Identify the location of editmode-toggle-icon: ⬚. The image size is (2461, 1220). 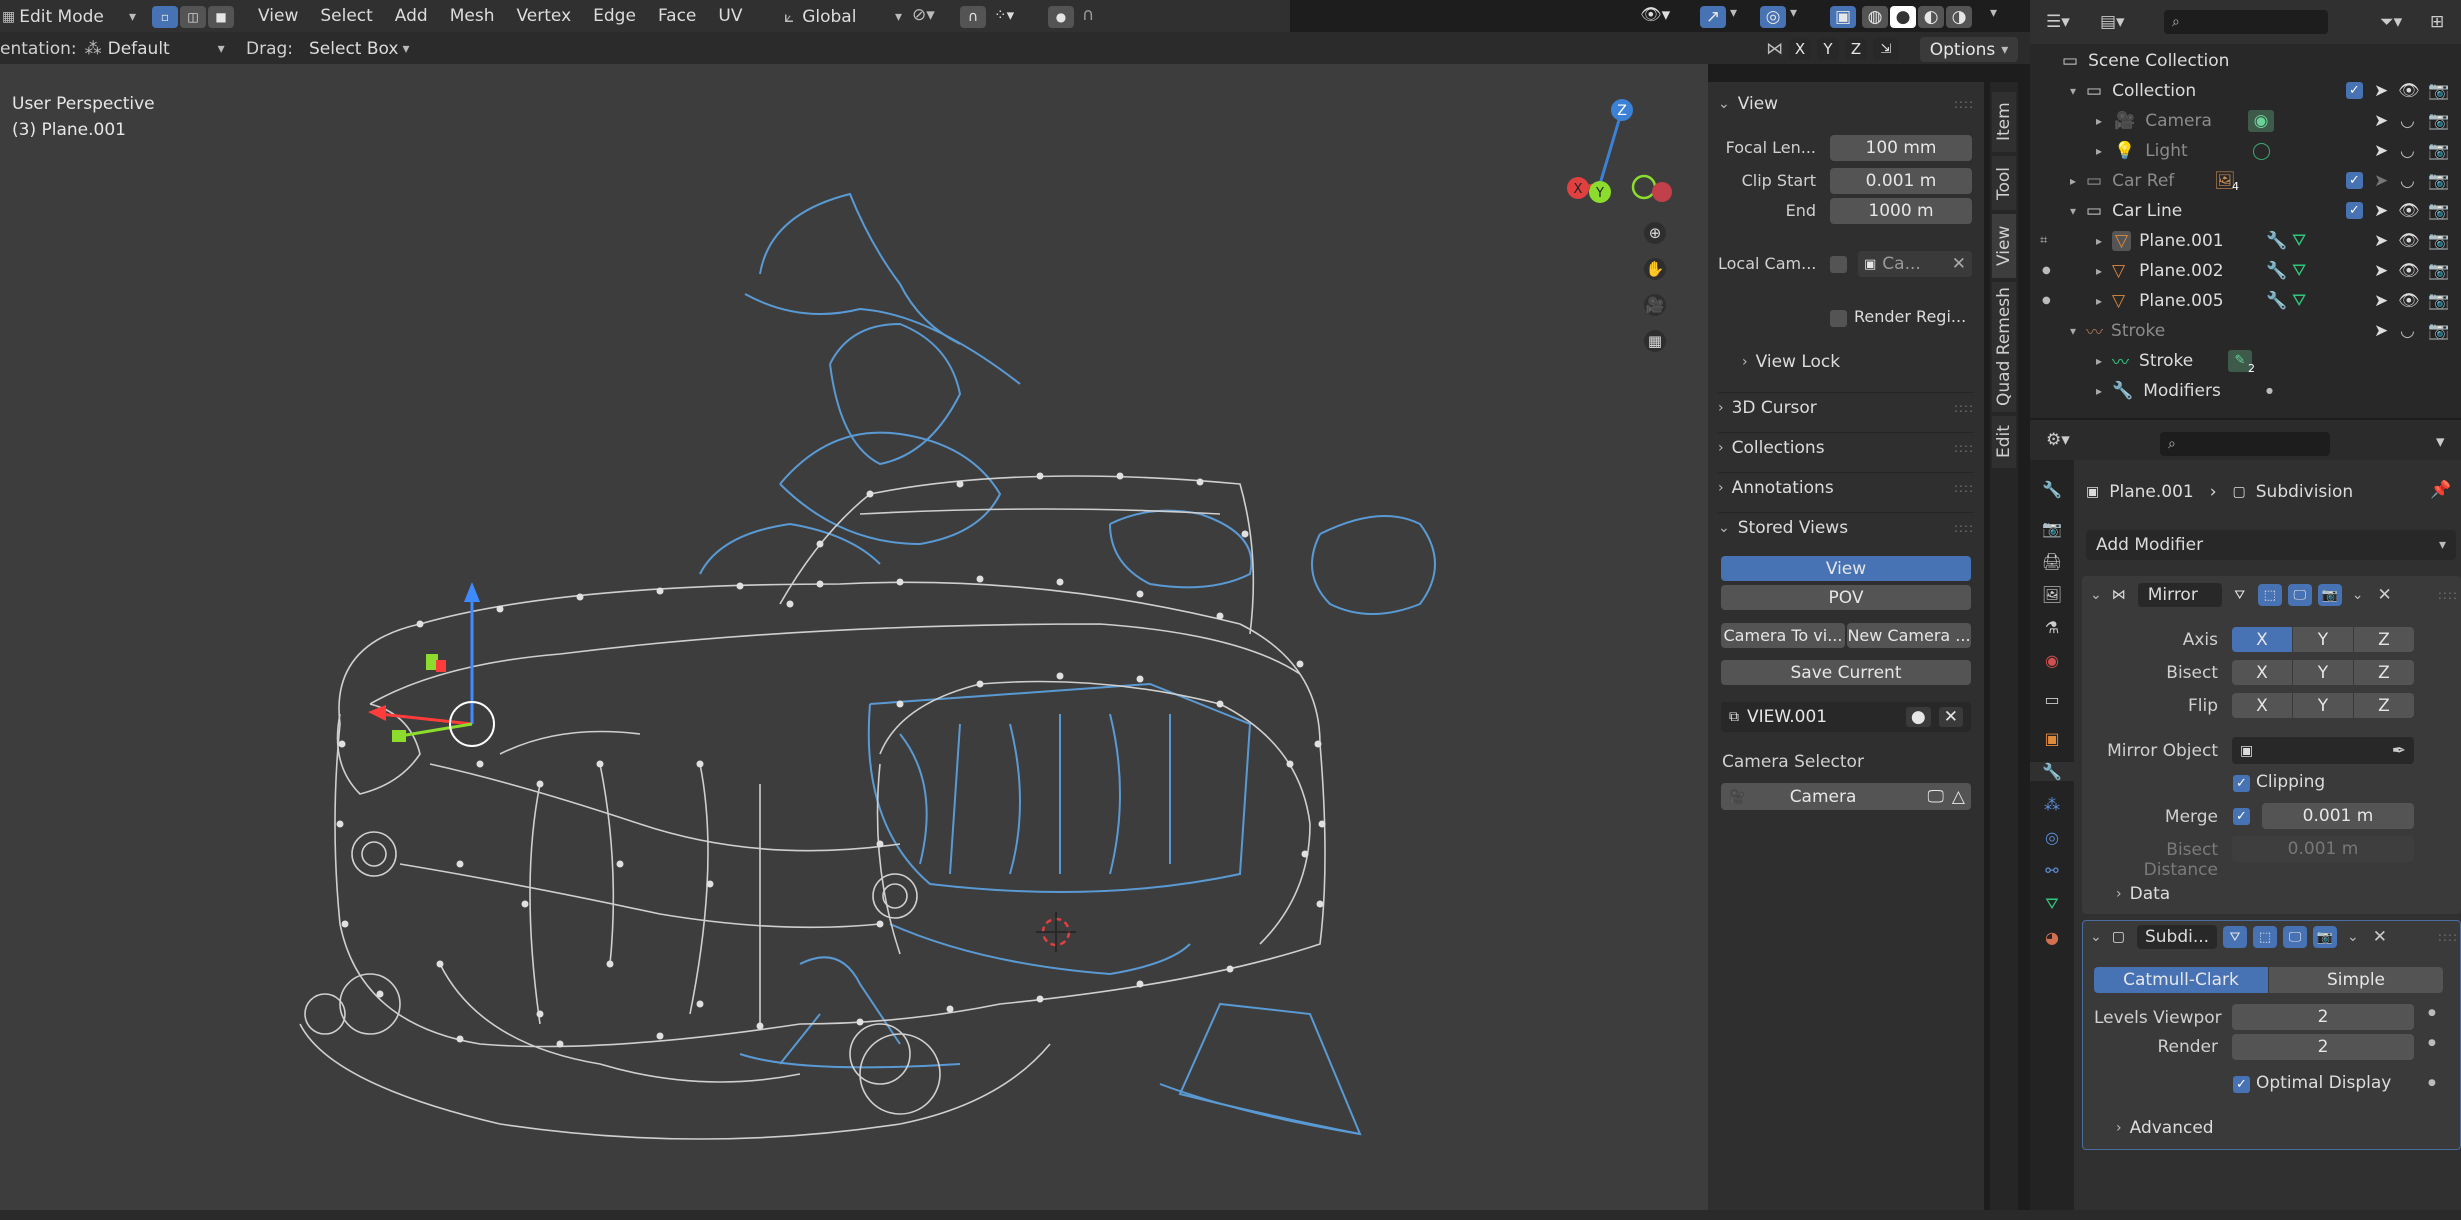
(2269, 595).